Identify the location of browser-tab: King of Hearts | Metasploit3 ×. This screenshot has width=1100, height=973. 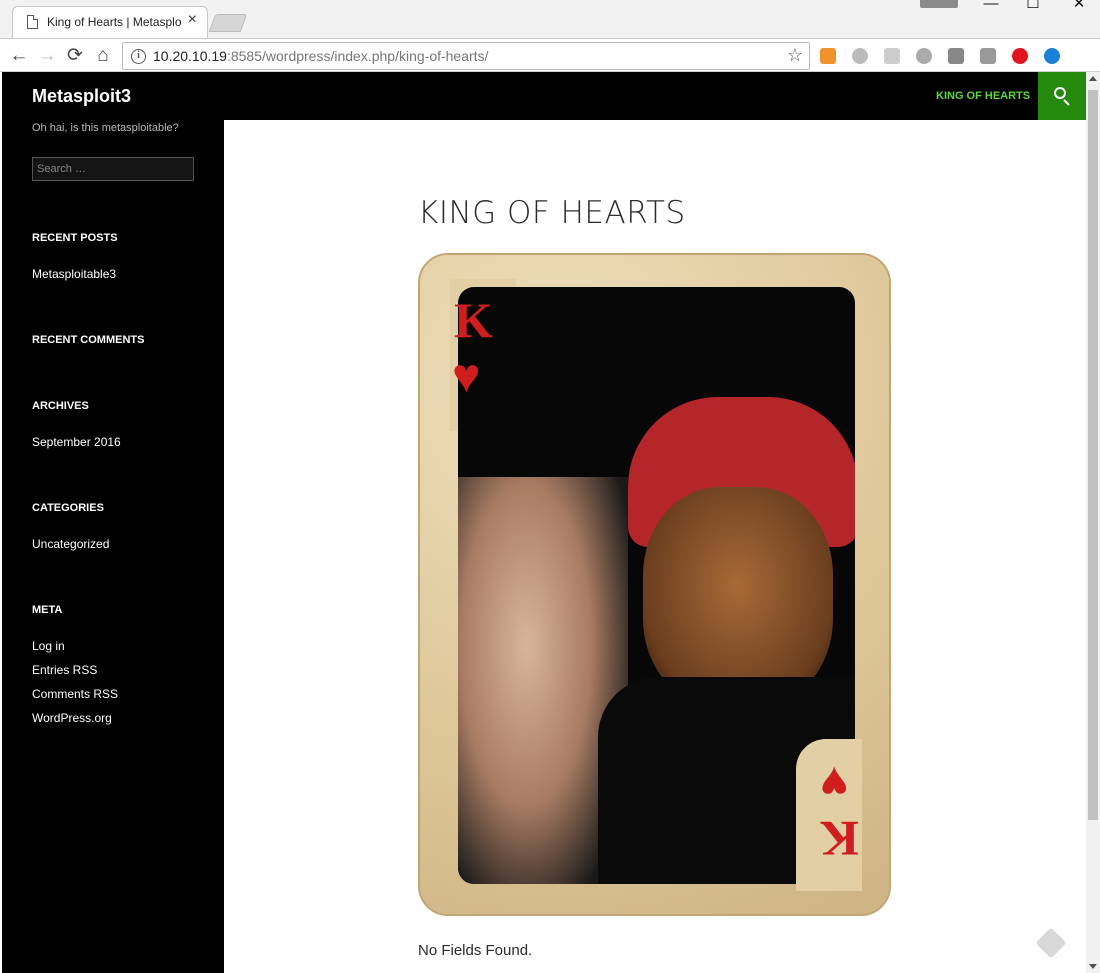
(110, 22).